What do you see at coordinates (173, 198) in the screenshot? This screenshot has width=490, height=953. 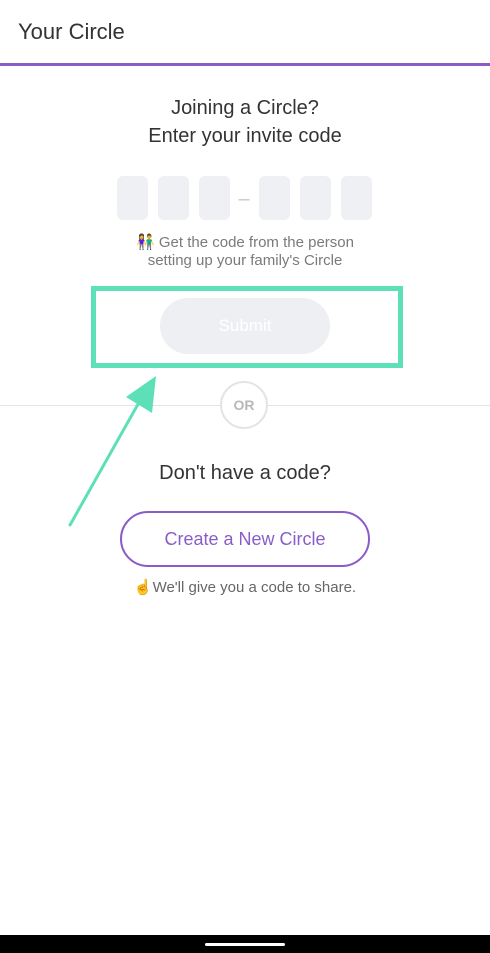 I see `code-digit-2-field` at bounding box center [173, 198].